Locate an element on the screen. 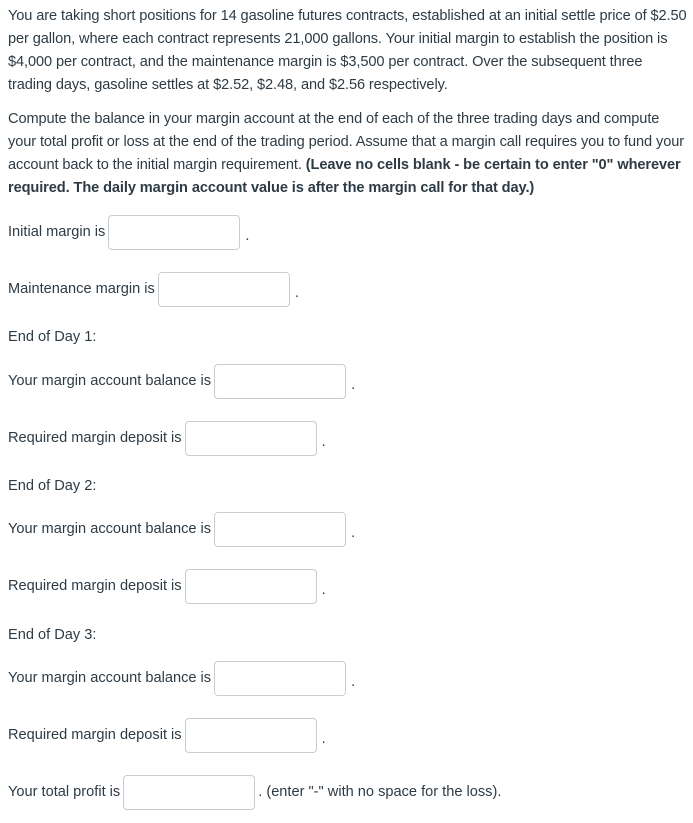  day-2-balance-label: Your margin account balance is is located at coordinates (110, 529).